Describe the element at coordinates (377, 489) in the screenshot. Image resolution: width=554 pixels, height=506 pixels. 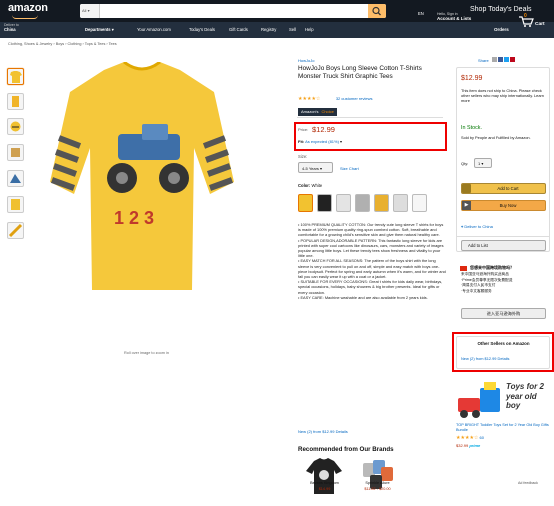
I see `recommended-item-price: $11.82 - $20.00` at that location.